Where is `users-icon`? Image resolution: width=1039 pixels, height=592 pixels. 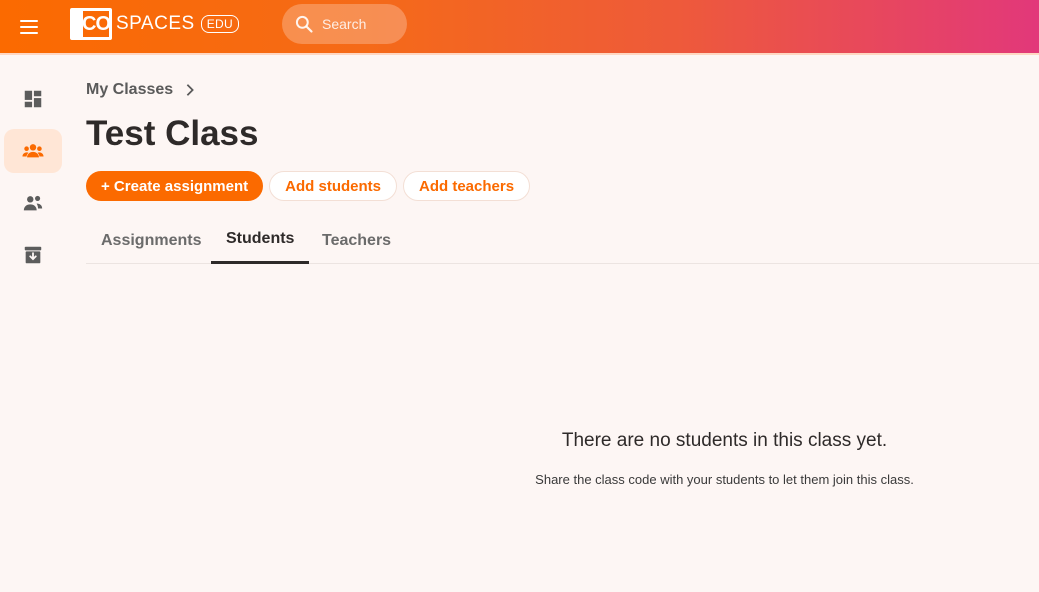
users-icon is located at coordinates (33, 203).